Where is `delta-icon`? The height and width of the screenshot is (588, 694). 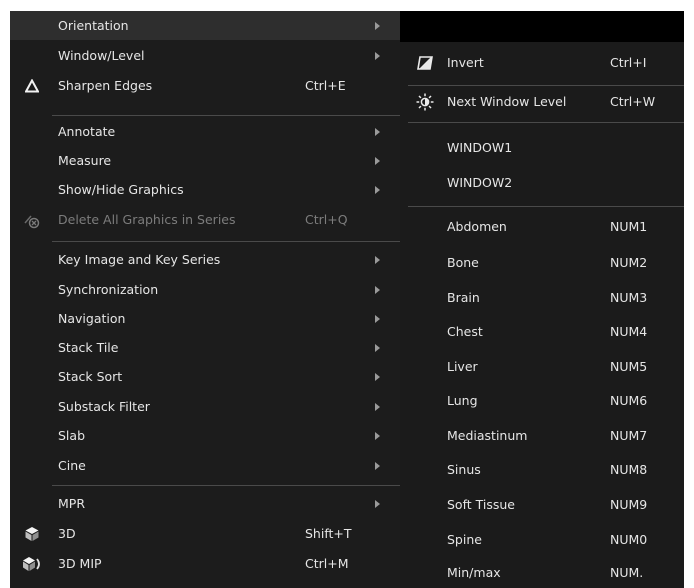 delta-icon is located at coordinates (32, 86).